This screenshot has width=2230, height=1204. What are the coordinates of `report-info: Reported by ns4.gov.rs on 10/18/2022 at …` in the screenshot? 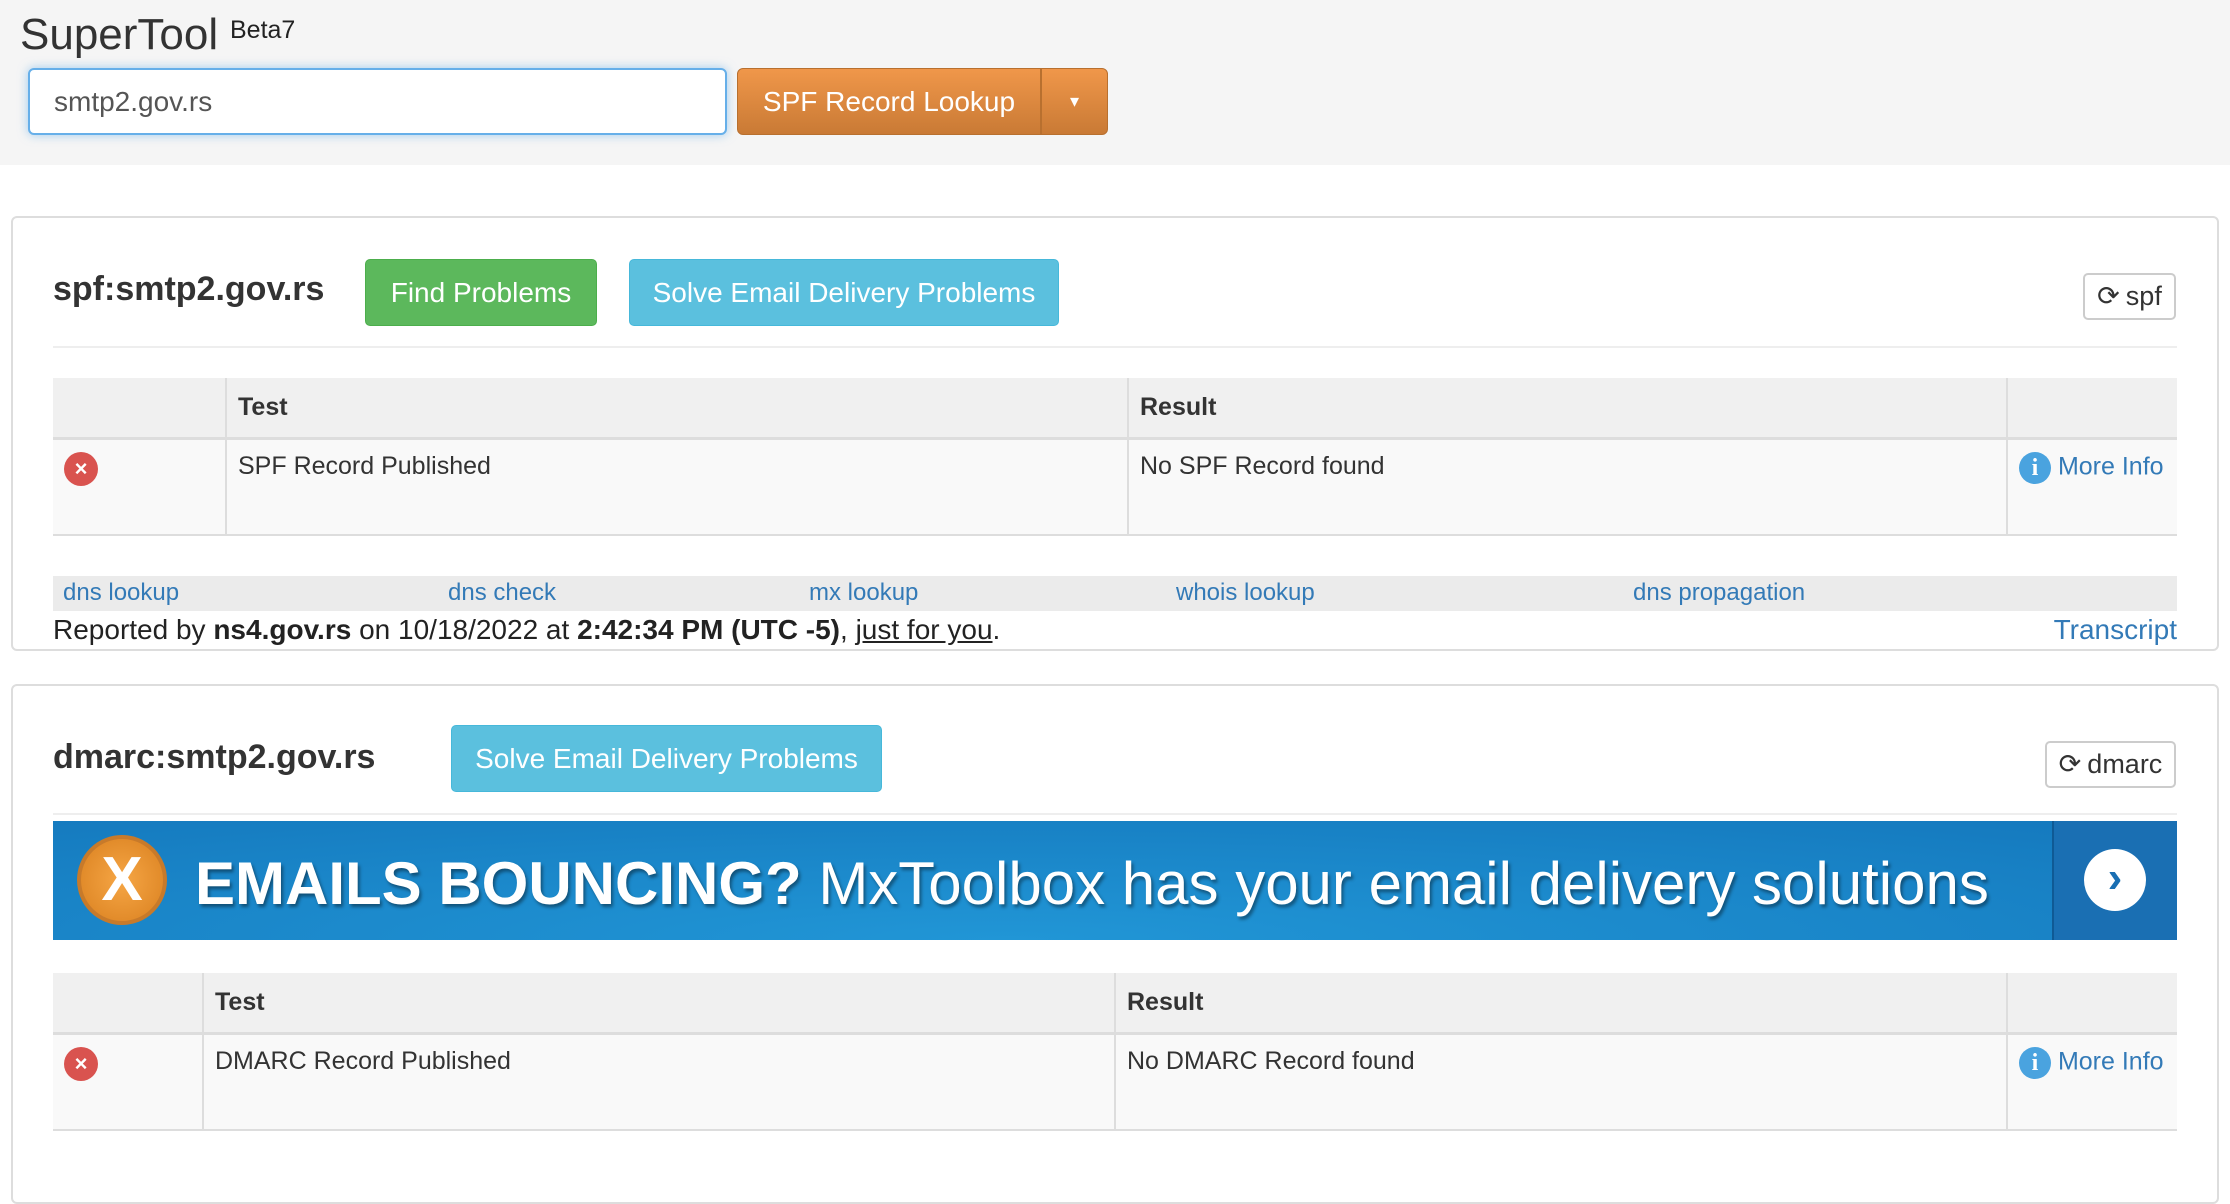 It's located at (526, 630).